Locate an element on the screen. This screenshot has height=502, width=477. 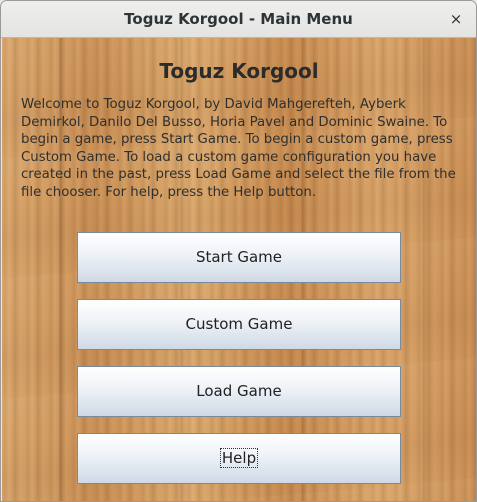
start-game-label: Start Game is located at coordinates (239, 257).